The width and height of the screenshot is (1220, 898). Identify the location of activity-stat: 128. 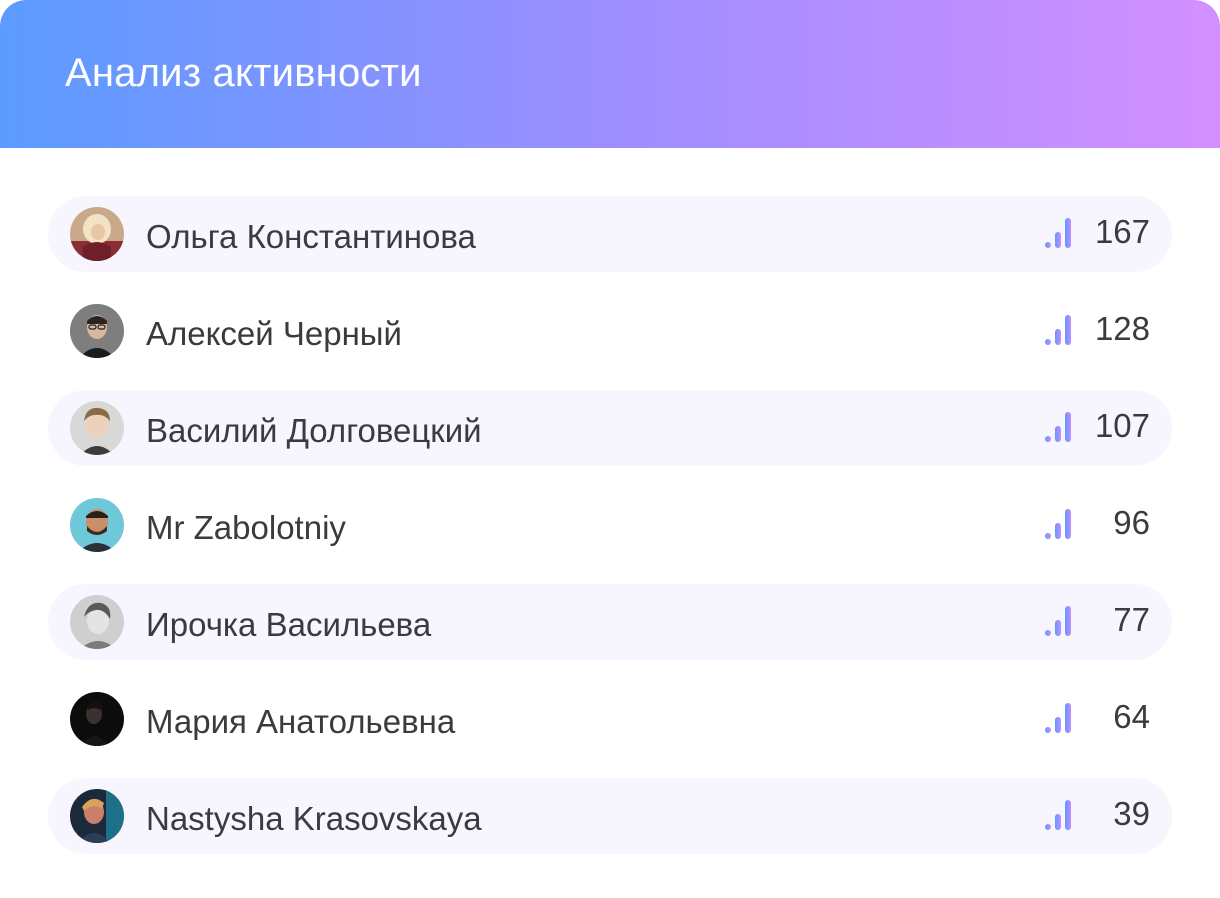
(1097, 329).